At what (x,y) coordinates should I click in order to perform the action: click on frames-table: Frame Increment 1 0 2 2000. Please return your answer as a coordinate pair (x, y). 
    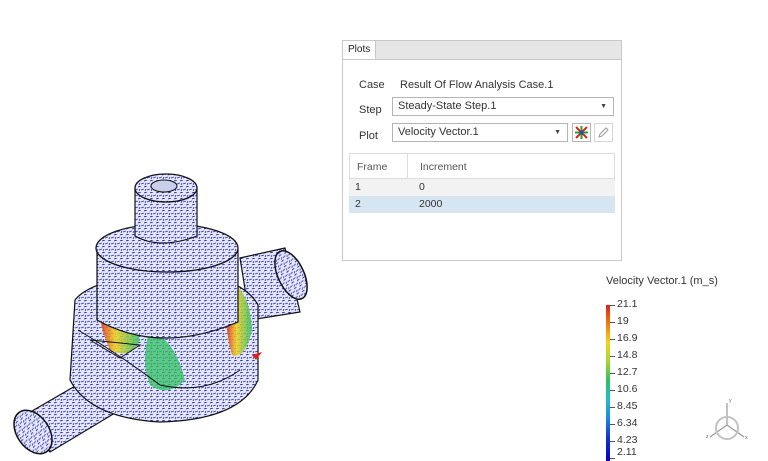
    Looking at the image, I should click on (482, 183).